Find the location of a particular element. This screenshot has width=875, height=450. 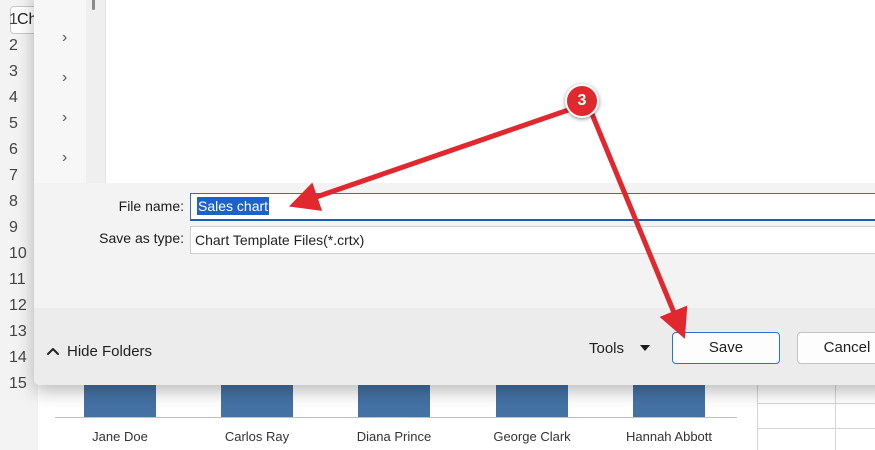

chevron-up-icon is located at coordinates (53, 351).